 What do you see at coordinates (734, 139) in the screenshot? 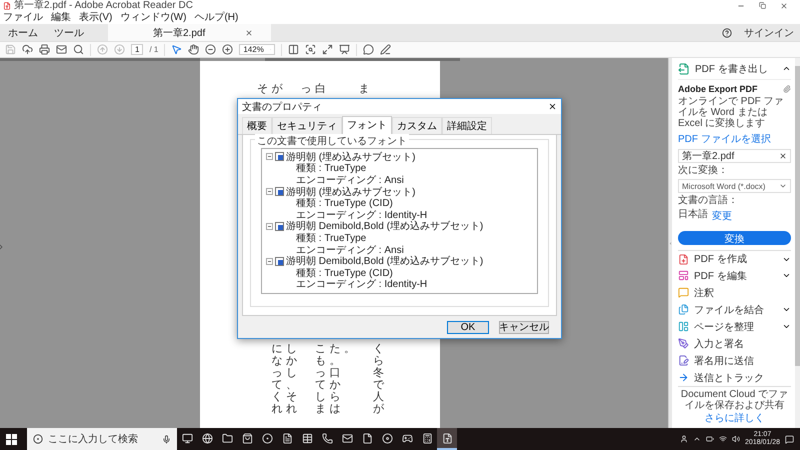
I see `select-file-link: PDF ファイルを選択` at bounding box center [734, 139].